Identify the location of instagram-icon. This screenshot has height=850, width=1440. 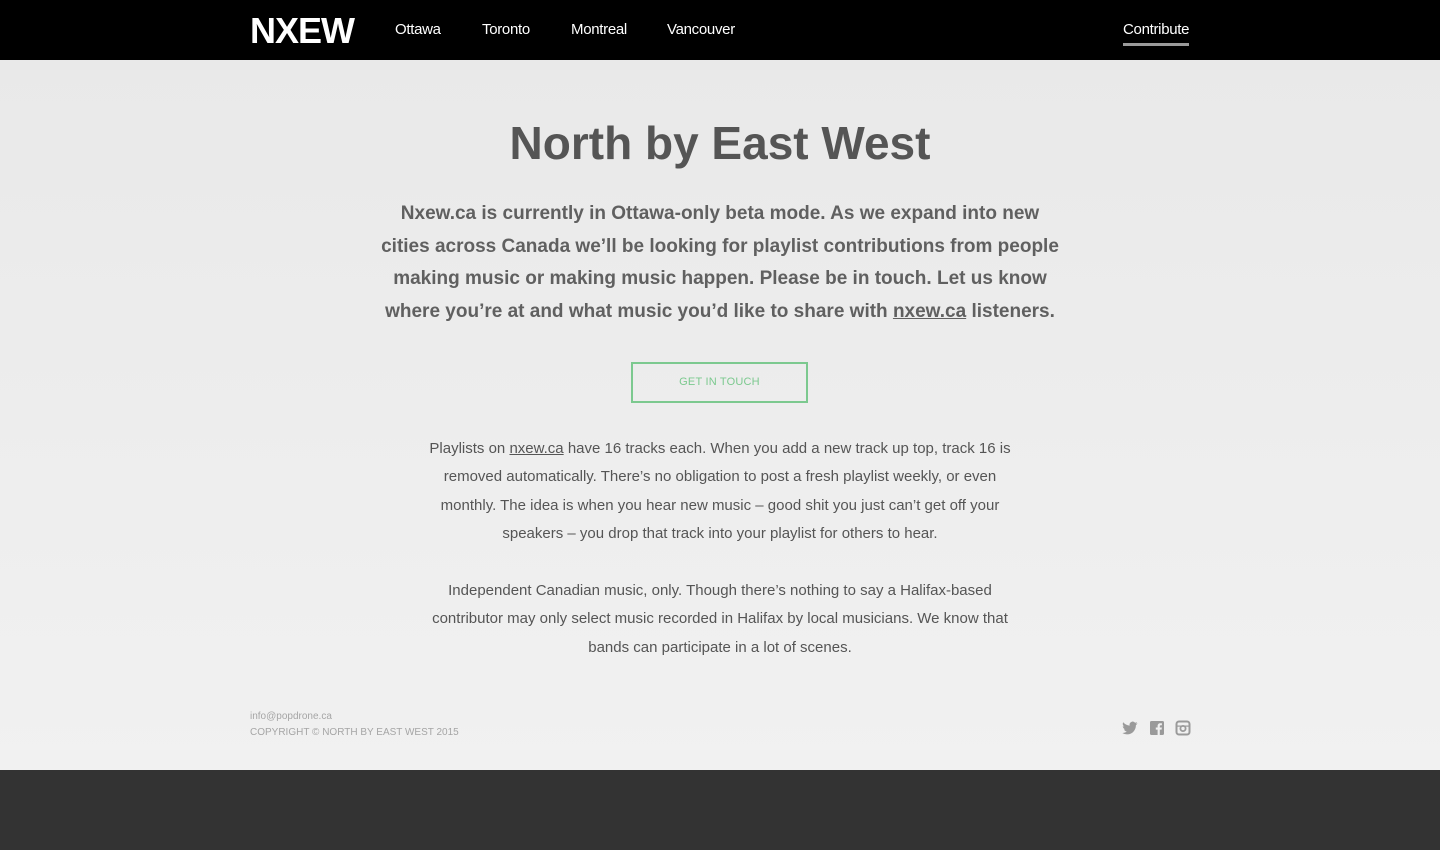
(1183, 728).